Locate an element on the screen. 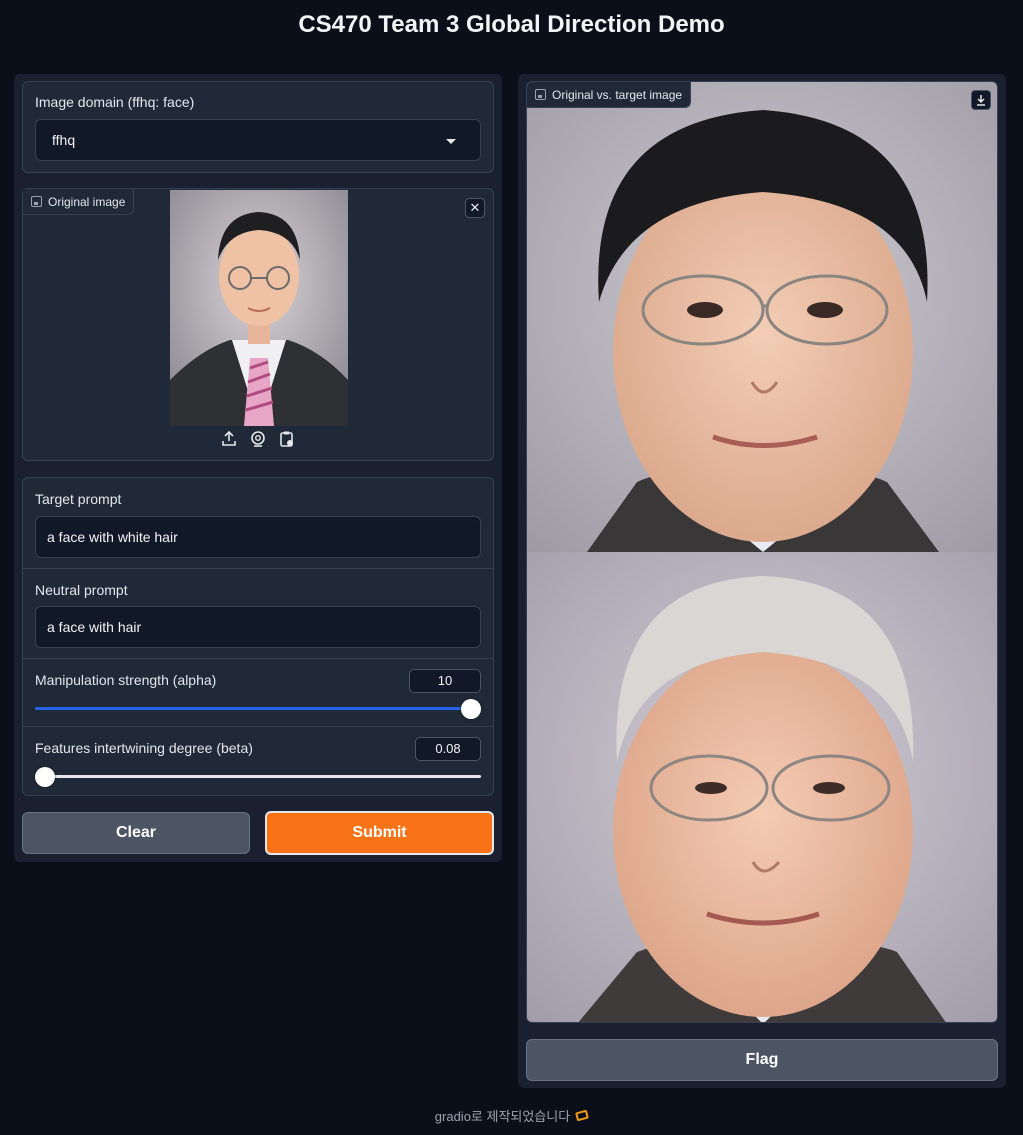 This screenshot has width=1023, height=1135. domain-select: ffhq is located at coordinates (258, 140).